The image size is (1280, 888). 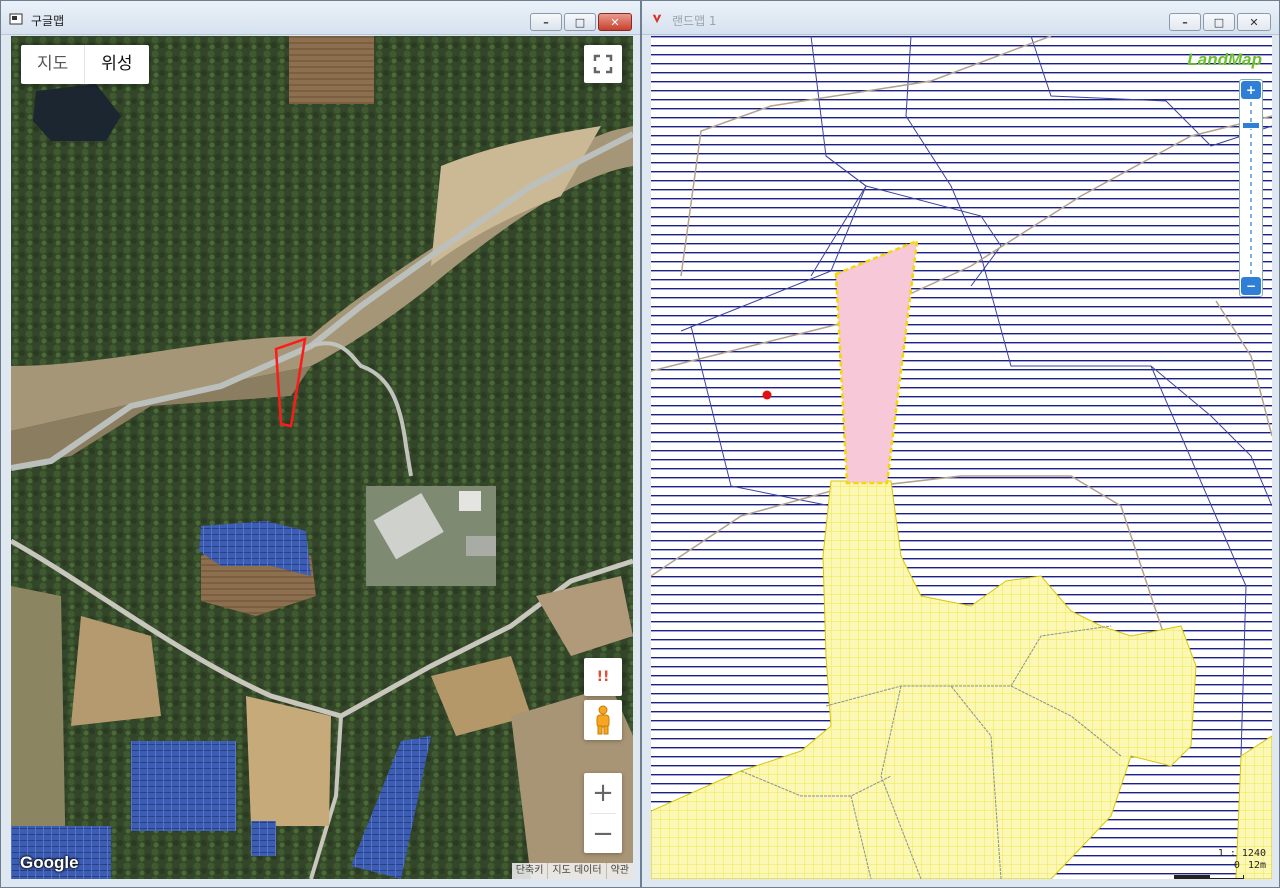 What do you see at coordinates (49, 862) in the screenshot?
I see `google-logo: Google` at bounding box center [49, 862].